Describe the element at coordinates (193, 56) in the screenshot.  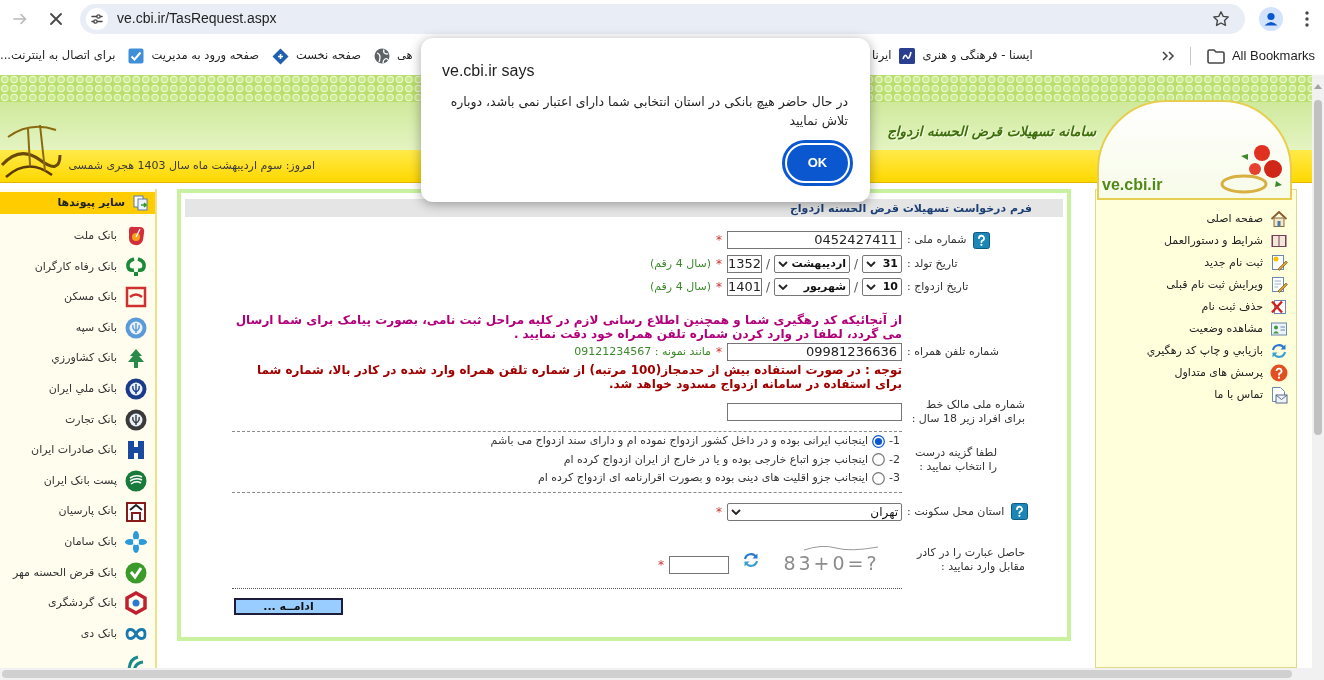
I see `bookmark: صفحه ورود به مدیریت` at that location.